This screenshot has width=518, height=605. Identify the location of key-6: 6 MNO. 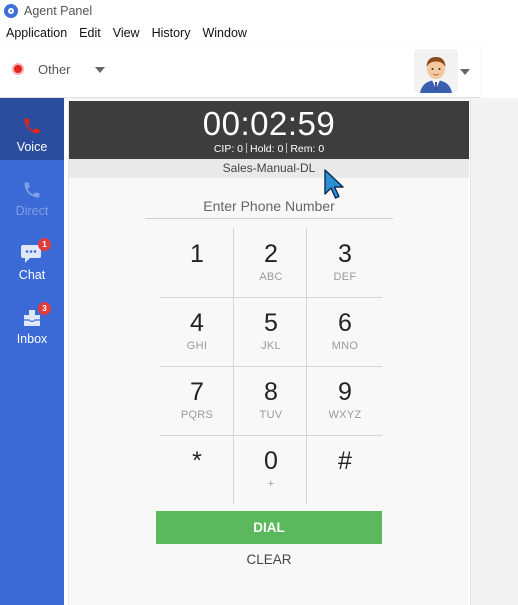
(345, 331).